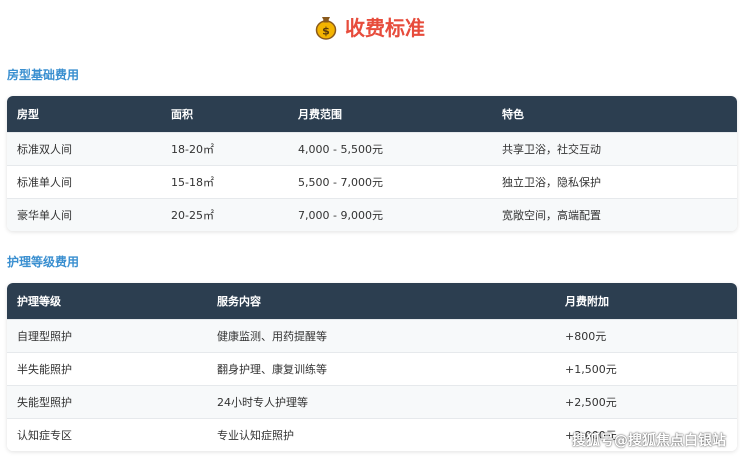 Image resolution: width=740 pixels, height=458 pixels. Describe the element at coordinates (44, 182) in the screenshot. I see `table-cell: 标准单人间` at that location.